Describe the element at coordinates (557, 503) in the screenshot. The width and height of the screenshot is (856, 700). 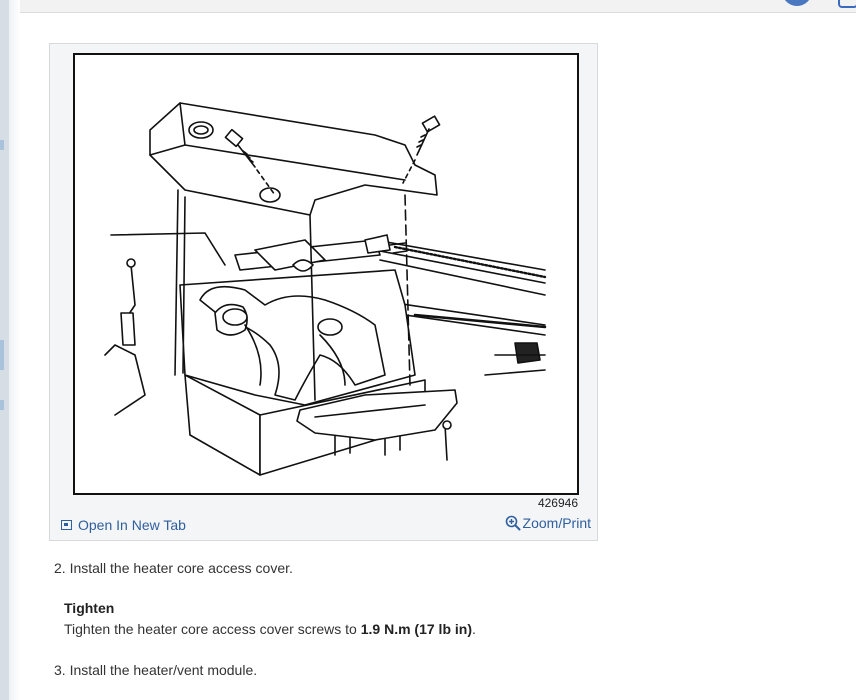
I see `figure-number: 426946` at that location.